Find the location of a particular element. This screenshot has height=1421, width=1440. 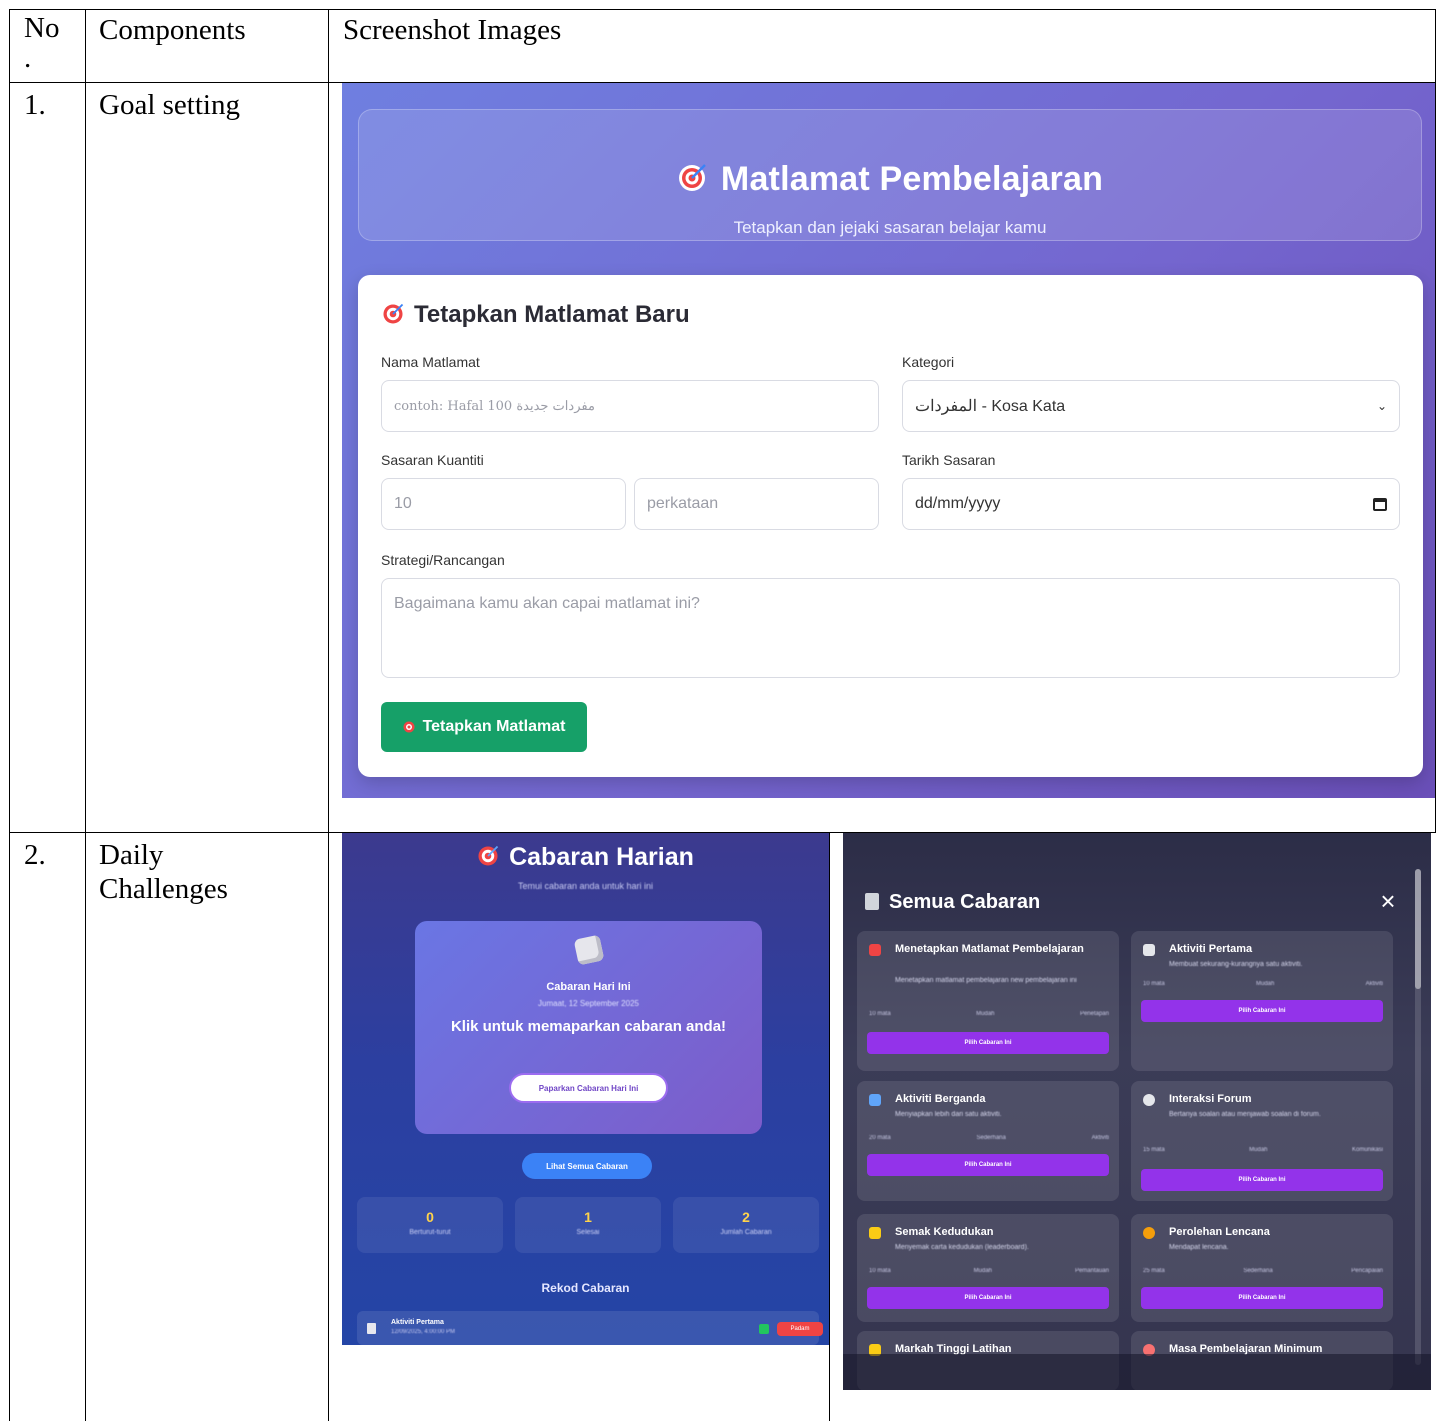

delete-button: Padam is located at coordinates (800, 1329).